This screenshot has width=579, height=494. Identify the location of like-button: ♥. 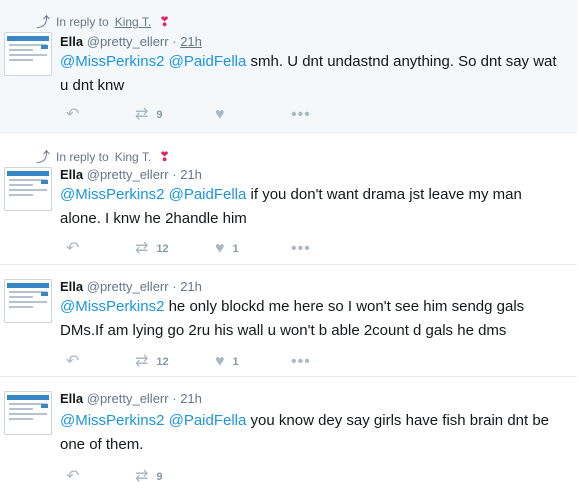
(253, 115).